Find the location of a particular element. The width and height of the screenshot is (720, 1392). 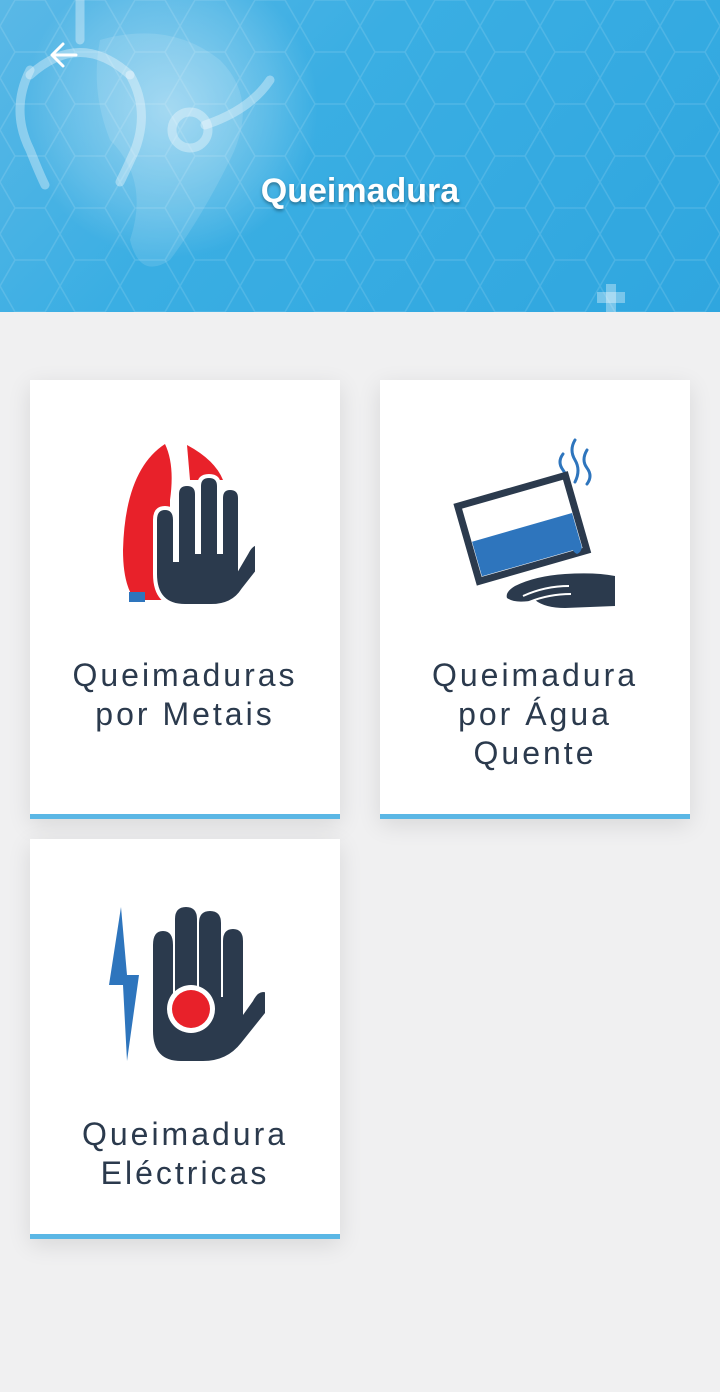

electric-hand-icon is located at coordinates (187, 984).